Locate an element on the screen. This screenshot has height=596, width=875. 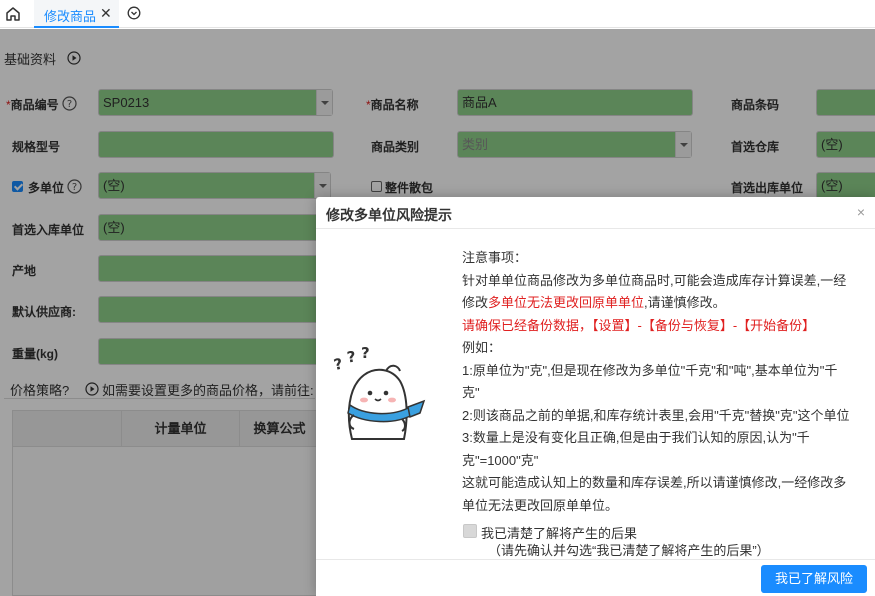
backup-reminder: 请确保已经备份数据，【设置】-【备份与恢复】-【开始备份】 is located at coordinates (657, 326).